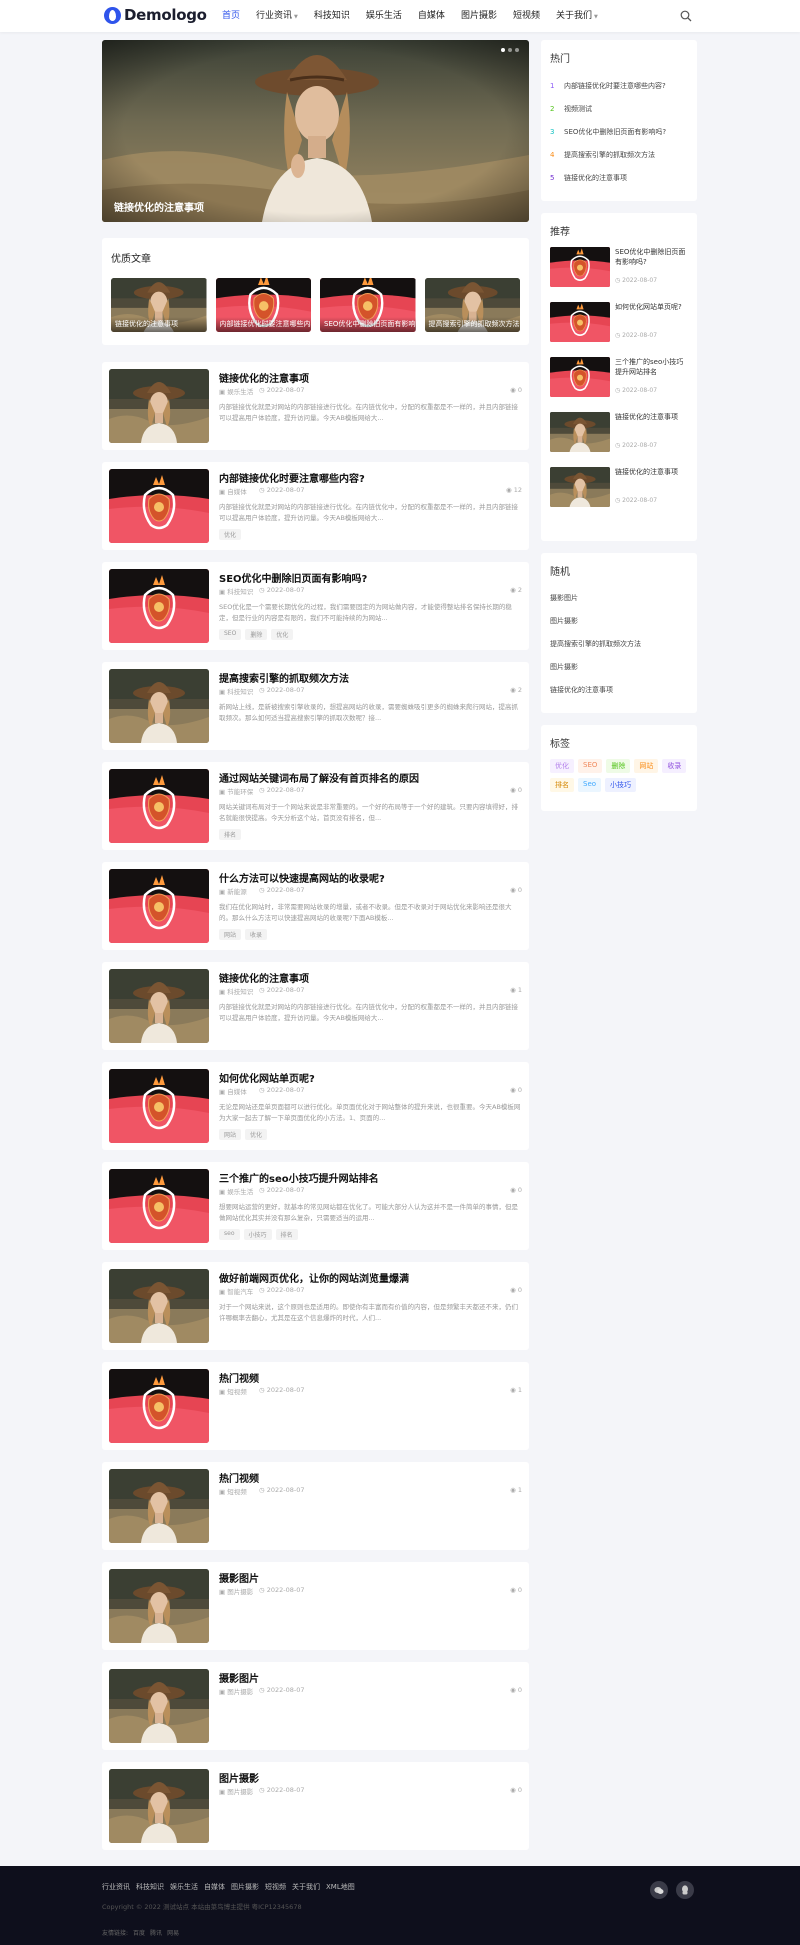 The width and height of the screenshot is (800, 1945). What do you see at coordinates (619, 274) in the screenshot?
I see `recommend-item: SEO优化中删除旧页面有影响吗? ◷ 2022-08-07` at bounding box center [619, 274].